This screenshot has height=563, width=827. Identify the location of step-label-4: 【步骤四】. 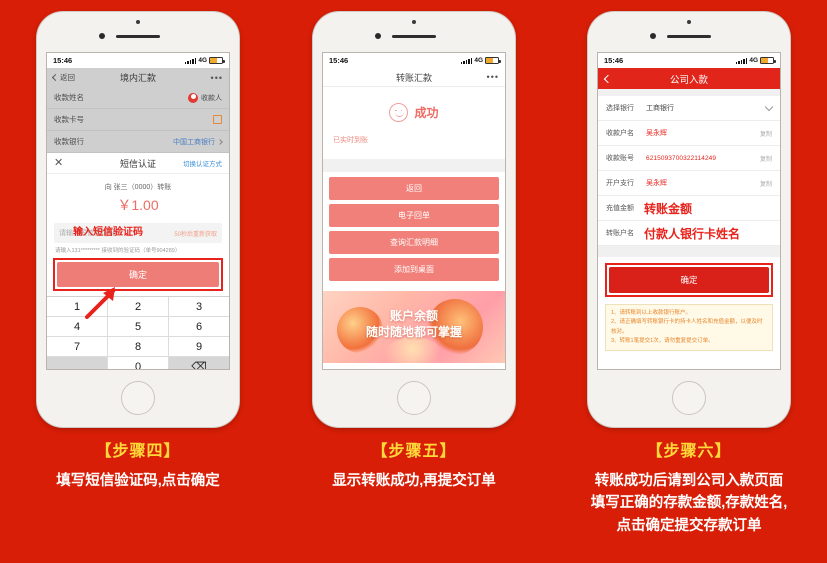
(138, 451).